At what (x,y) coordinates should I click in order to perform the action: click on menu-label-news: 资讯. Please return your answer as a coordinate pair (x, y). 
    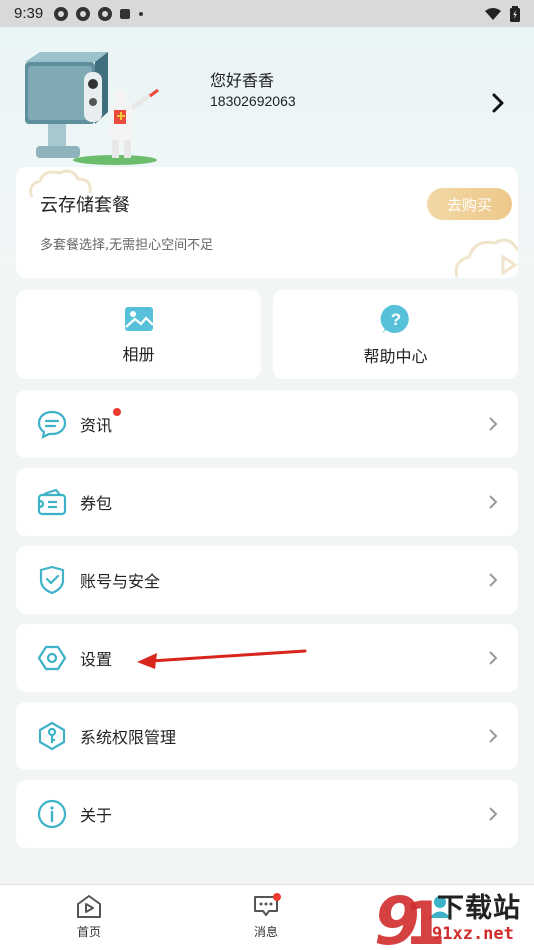
    Looking at the image, I should click on (101, 422).